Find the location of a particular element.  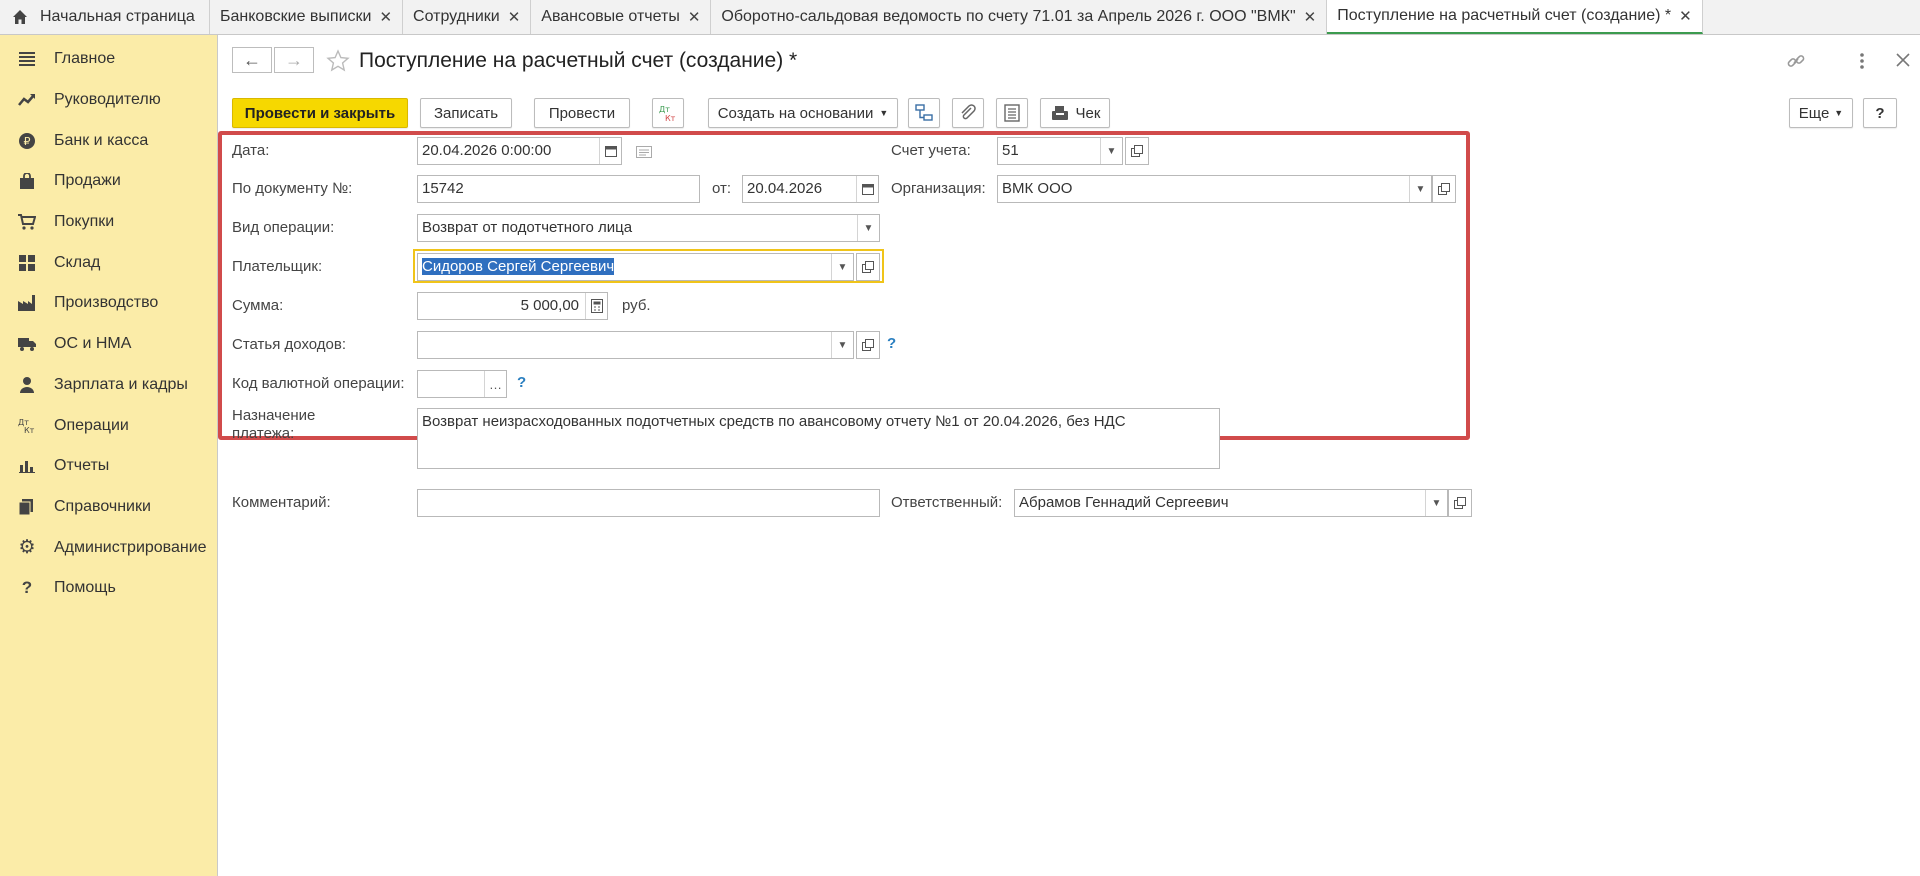

sidebar-item-production: Производство is located at coordinates (108, 303).